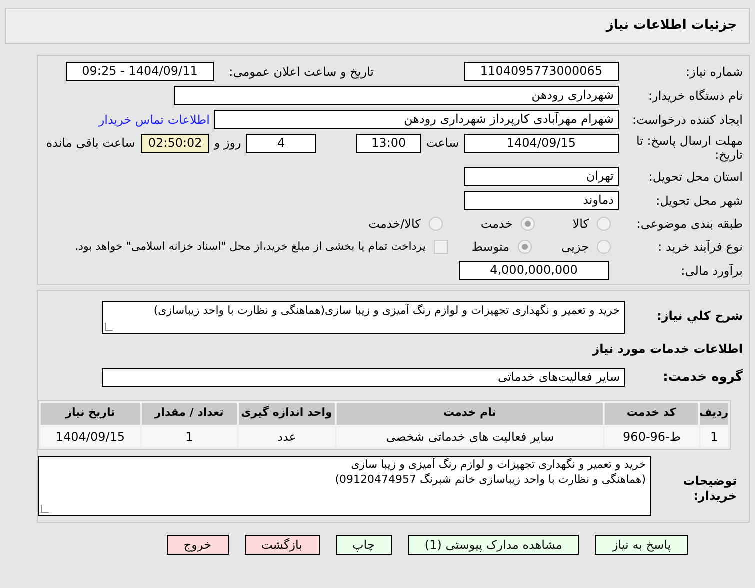  Describe the element at coordinates (140, 71) in the screenshot. I see `announce-date-field: 1404/09/11 - 09:25` at that location.